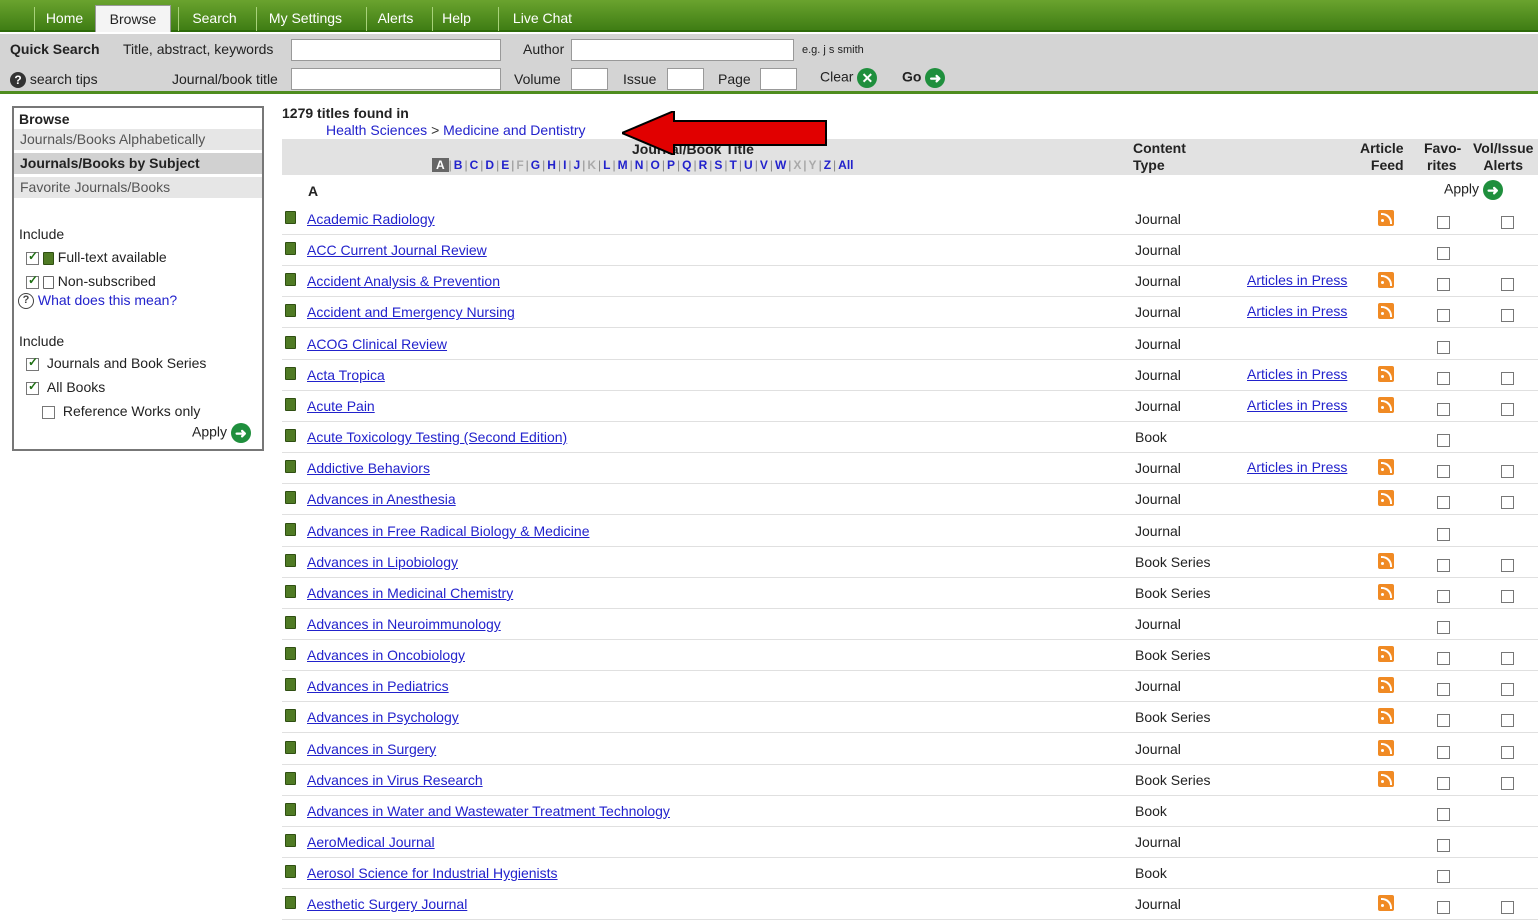 Image resolution: width=1538 pixels, height=920 pixels. I want to click on letter-d: D, so click(489, 165).